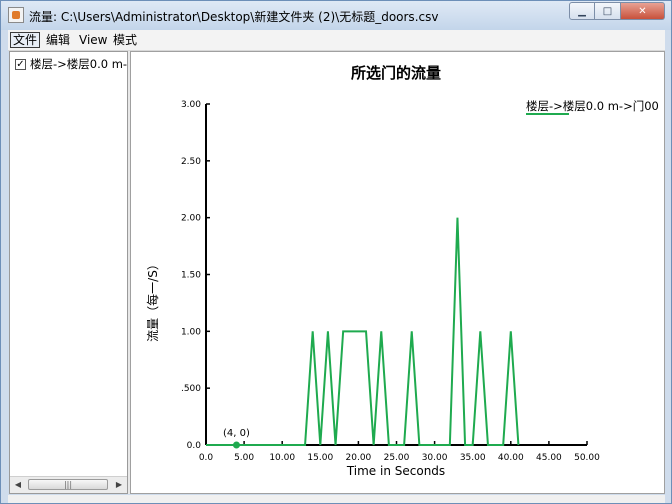 Image resolution: width=672 pixels, height=504 pixels. Describe the element at coordinates (582, 11) in the screenshot. I see `minimize-icon: ▁` at that location.